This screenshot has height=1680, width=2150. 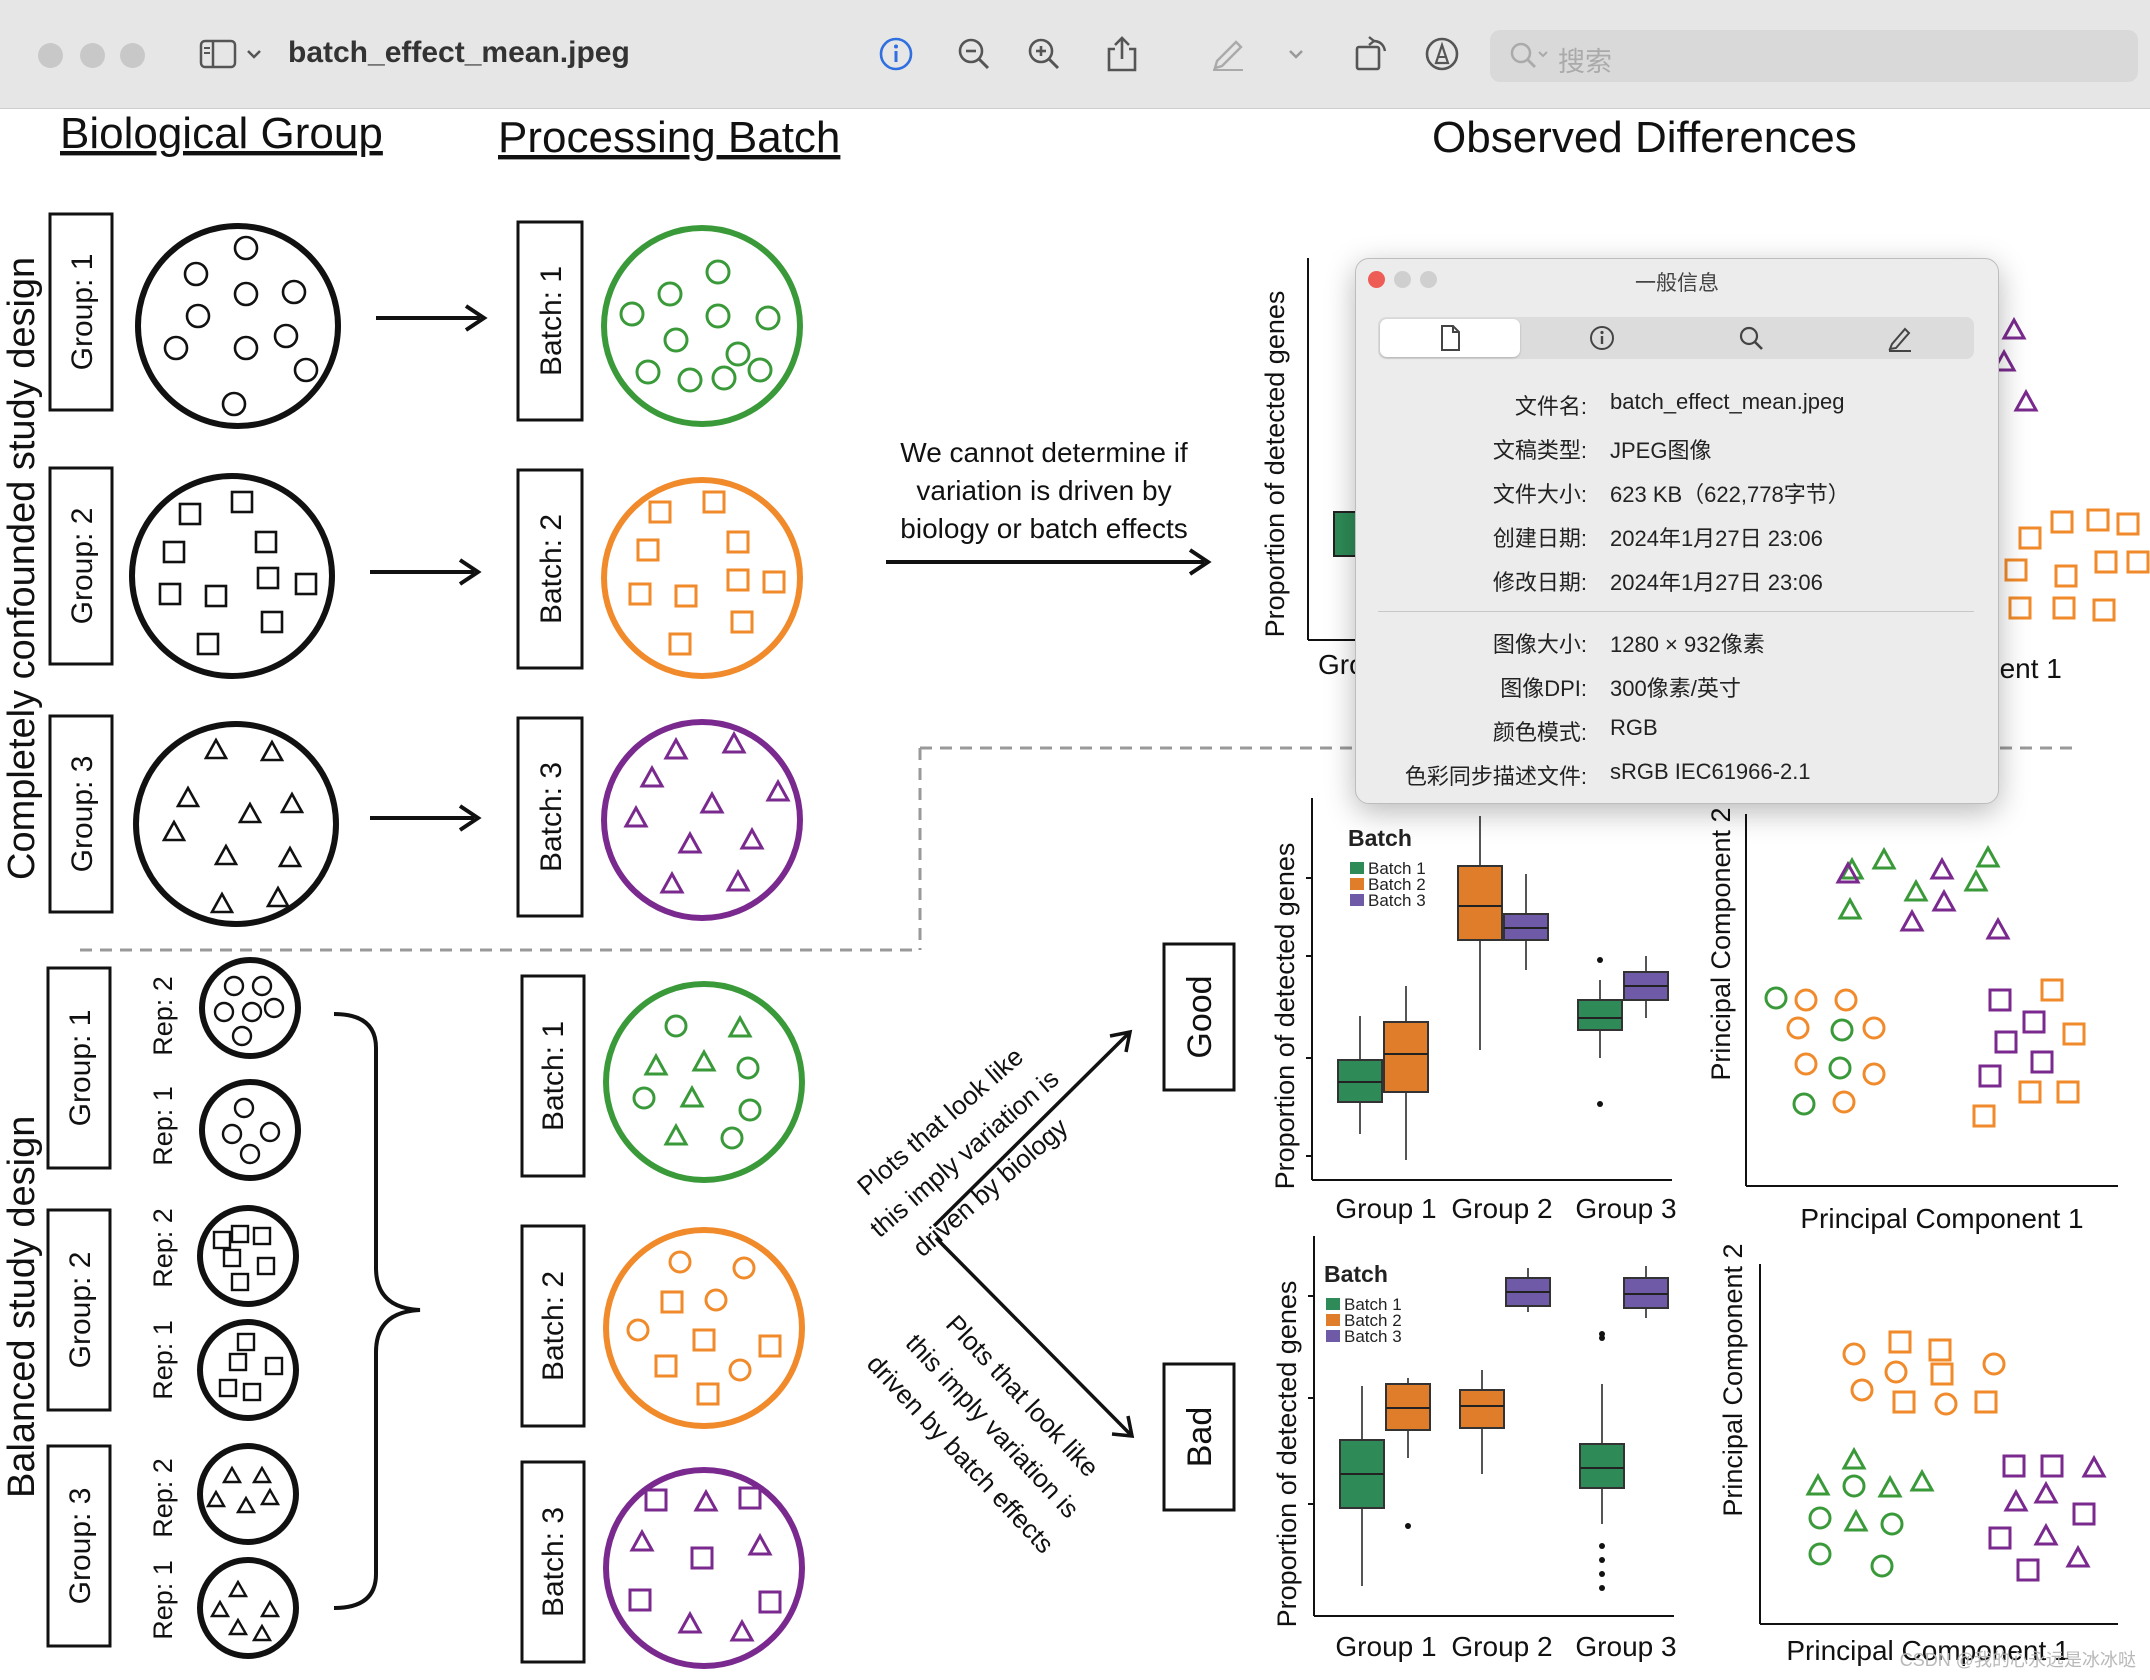 I want to click on good-label: Good, so click(x=1200, y=1016).